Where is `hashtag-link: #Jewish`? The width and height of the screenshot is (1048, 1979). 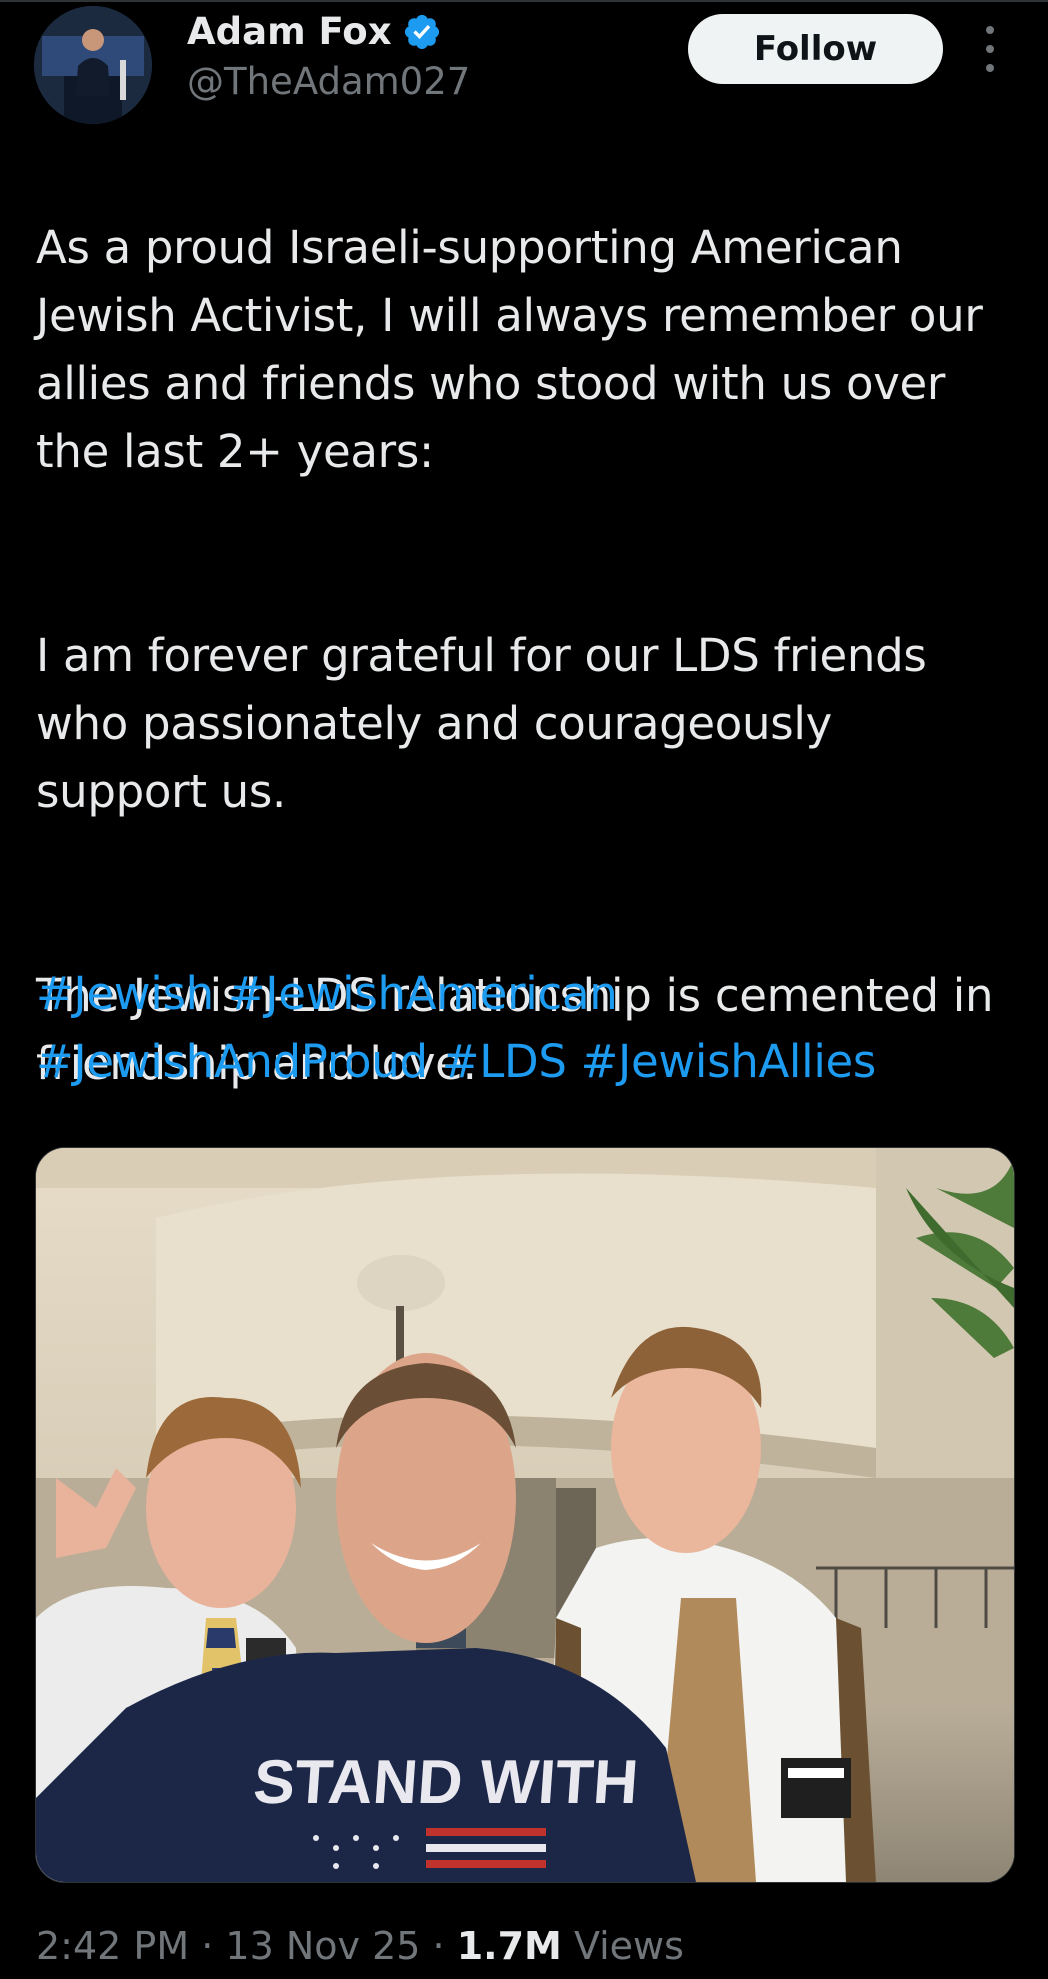
hashtag-link: #Jewish is located at coordinates (125, 993).